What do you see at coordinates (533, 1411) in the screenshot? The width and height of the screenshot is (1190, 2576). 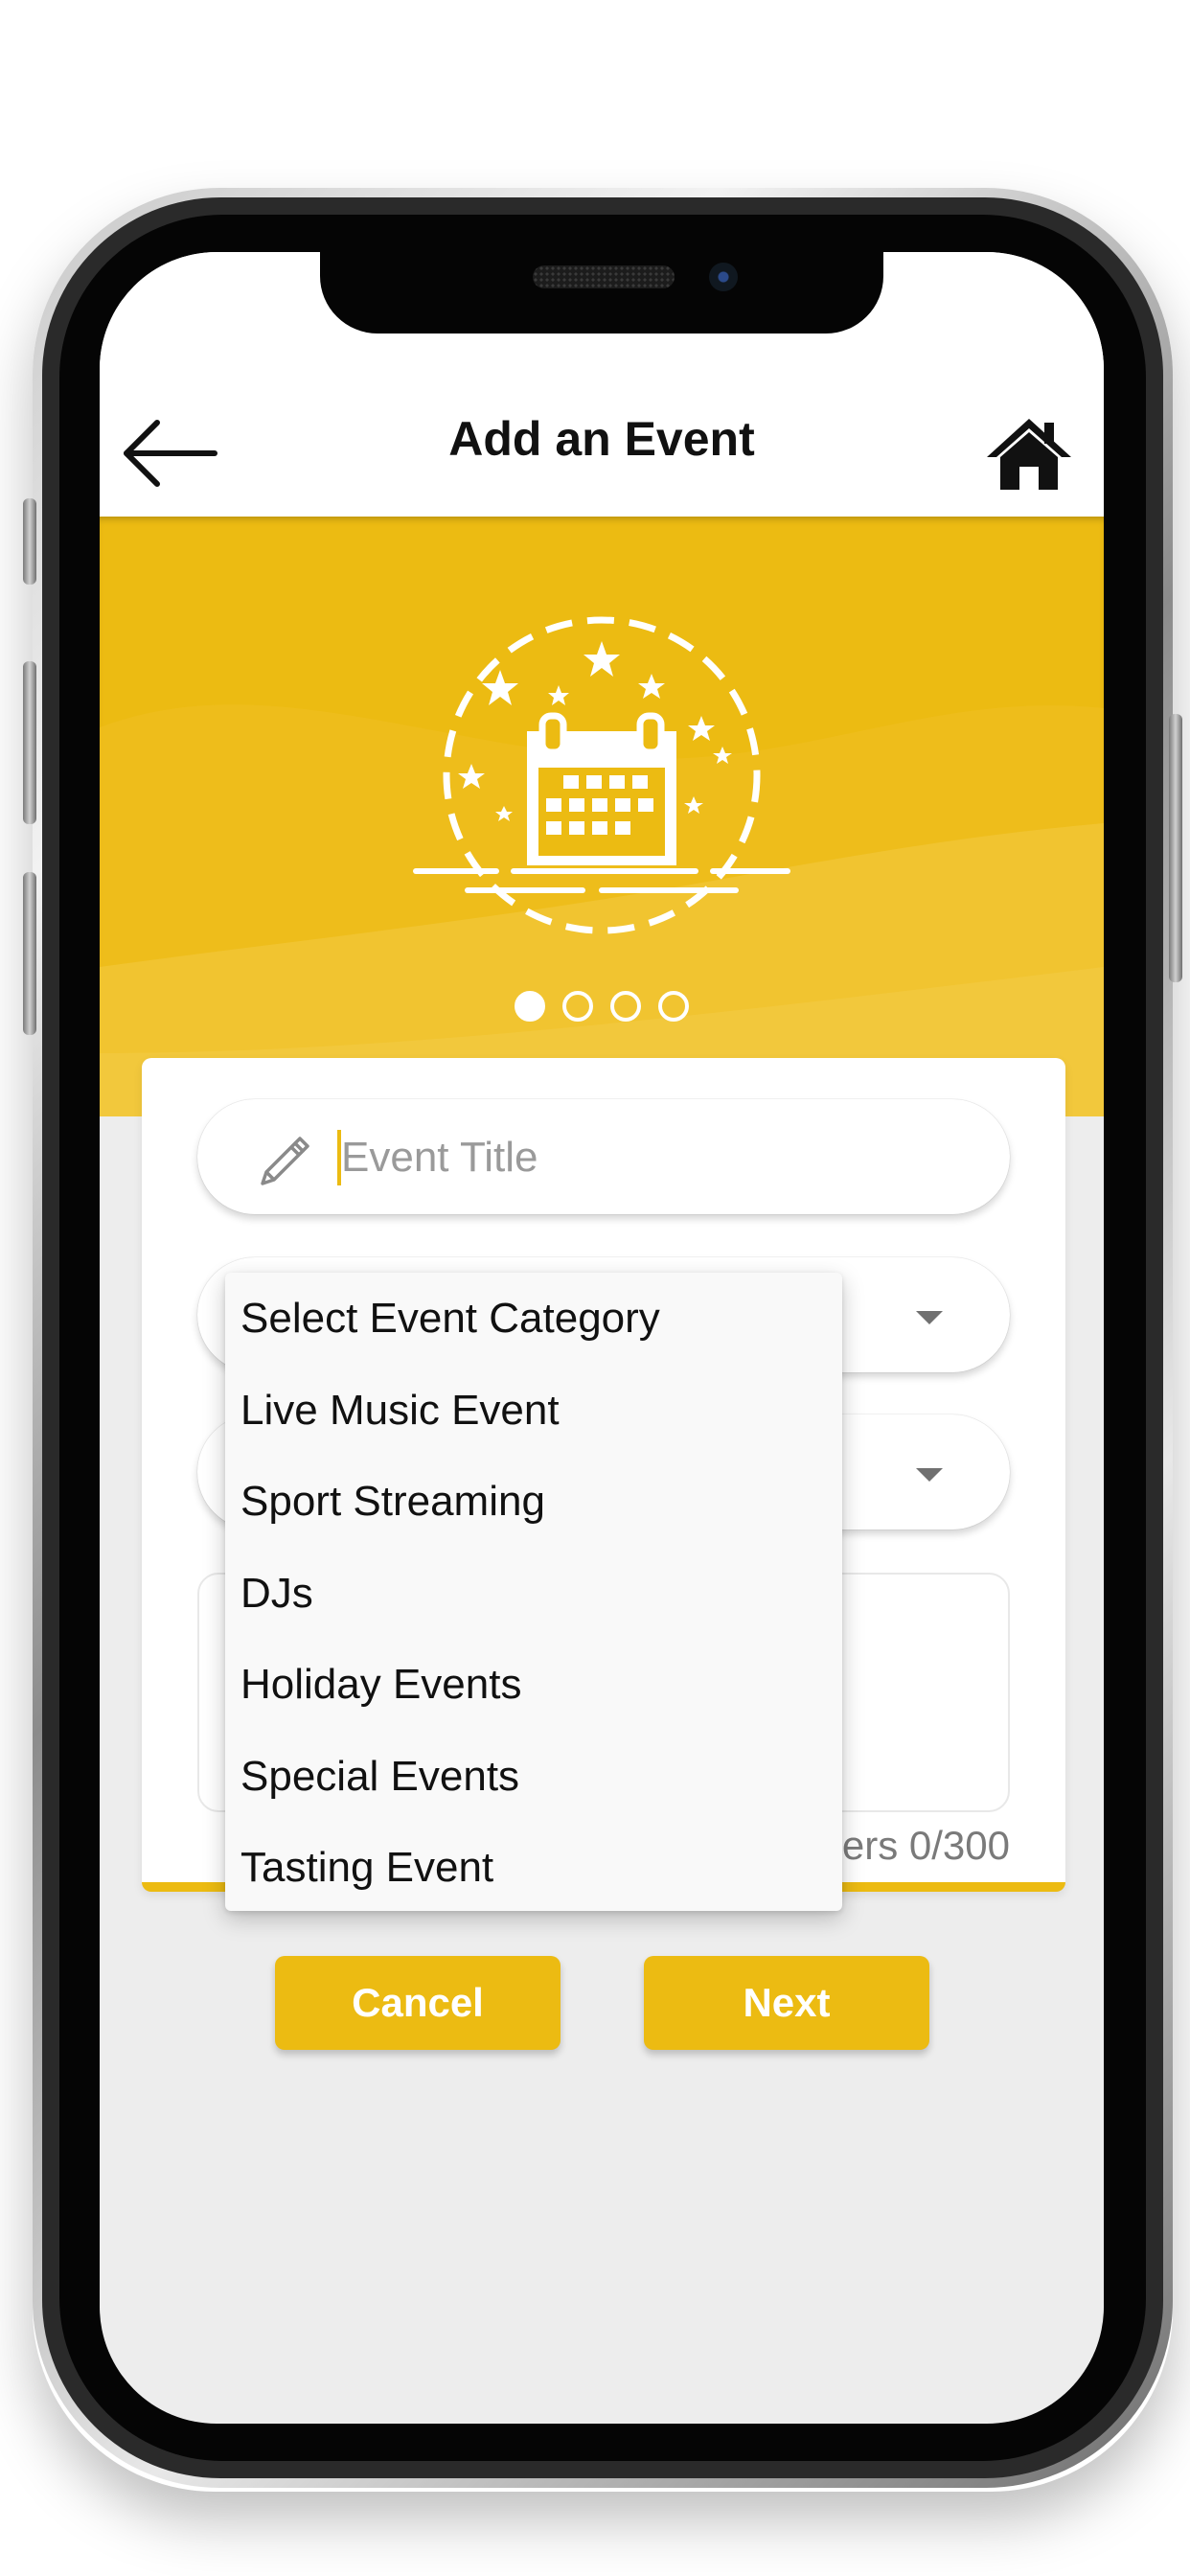 I see `menu-item-live-music-event: Live Music Event` at bounding box center [533, 1411].